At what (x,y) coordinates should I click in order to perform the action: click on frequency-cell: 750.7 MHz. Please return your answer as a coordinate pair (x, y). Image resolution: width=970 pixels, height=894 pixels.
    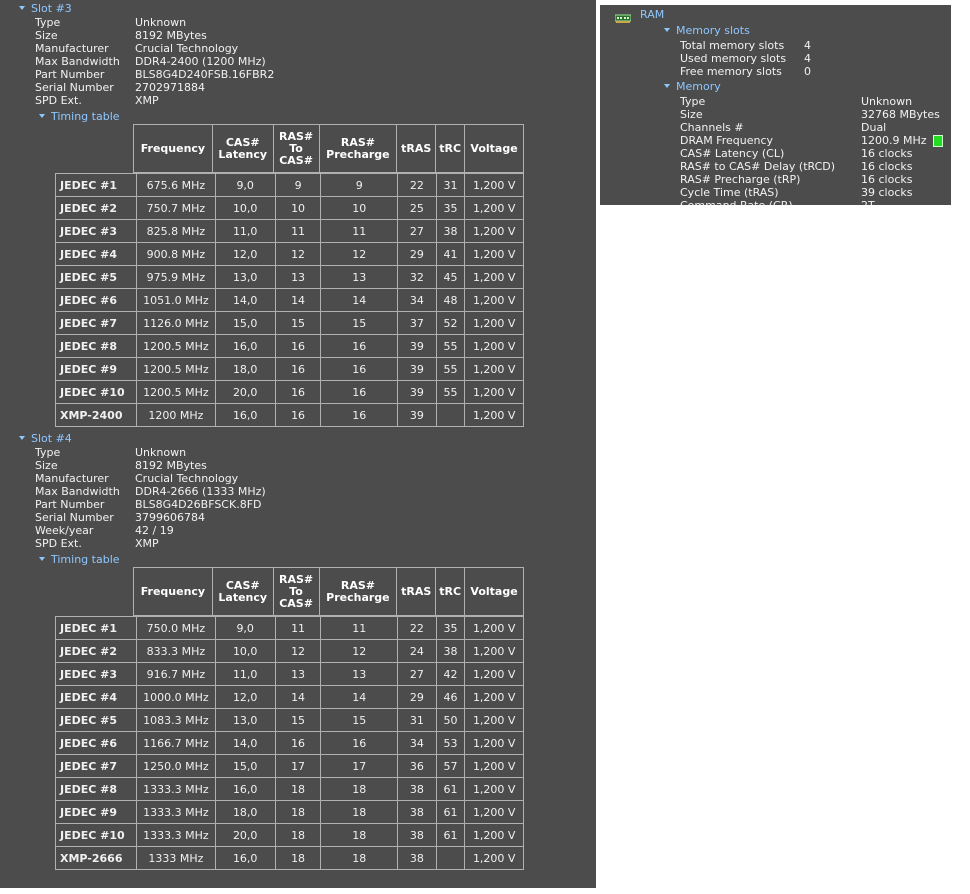
    Looking at the image, I should click on (176, 208).